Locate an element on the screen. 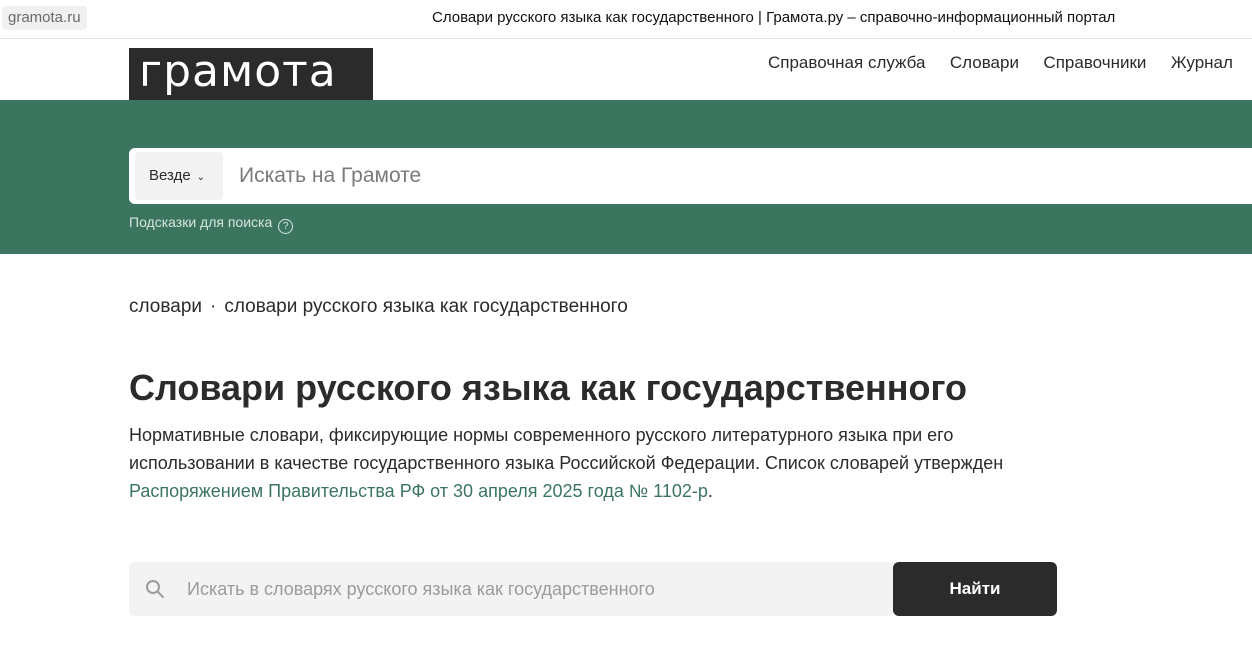 This screenshot has height=655, width=1252. nav-journal: Журнал is located at coordinates (1202, 63).